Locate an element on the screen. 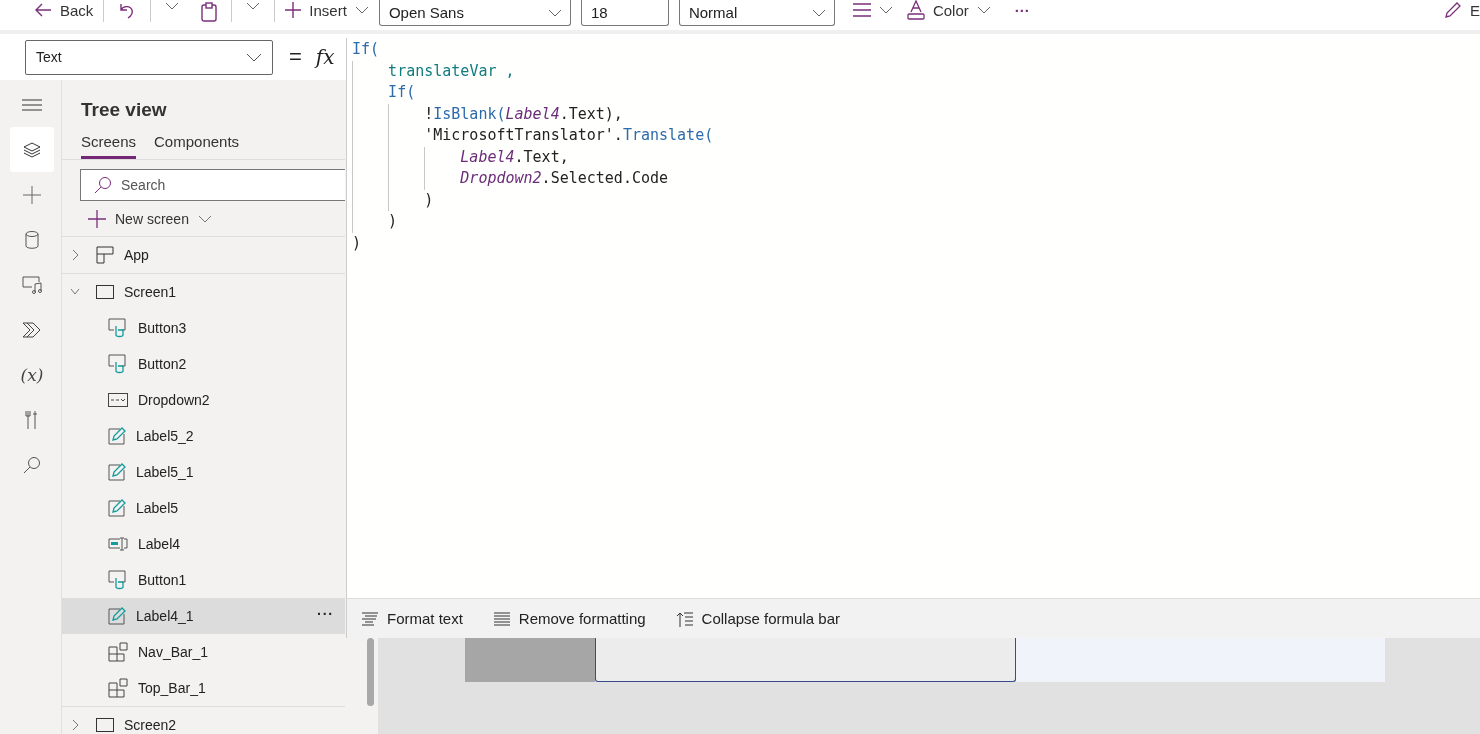  more-icon: ··· is located at coordinates (325, 614).